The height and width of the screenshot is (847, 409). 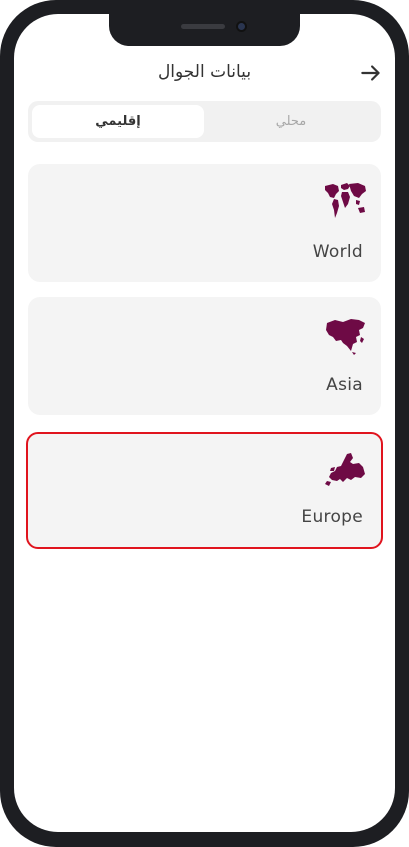 What do you see at coordinates (204, 490) in the screenshot?
I see `region-card-europe: Europe` at bounding box center [204, 490].